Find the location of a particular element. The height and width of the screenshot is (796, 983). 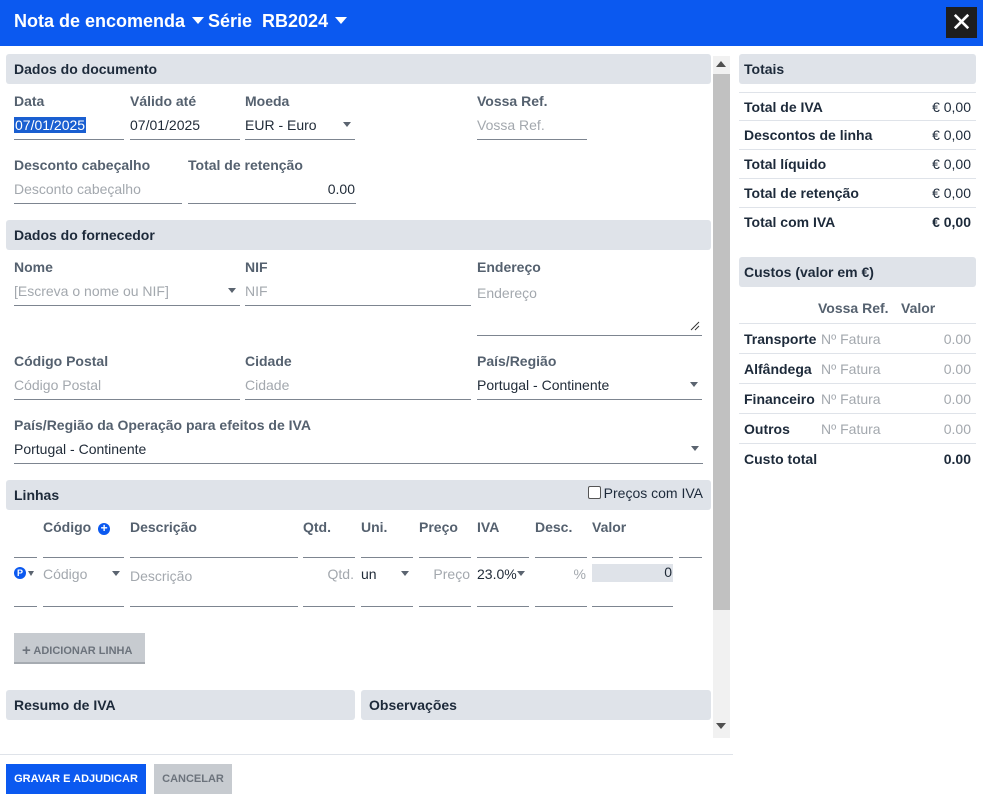

nif-label: NIF is located at coordinates (256, 267).